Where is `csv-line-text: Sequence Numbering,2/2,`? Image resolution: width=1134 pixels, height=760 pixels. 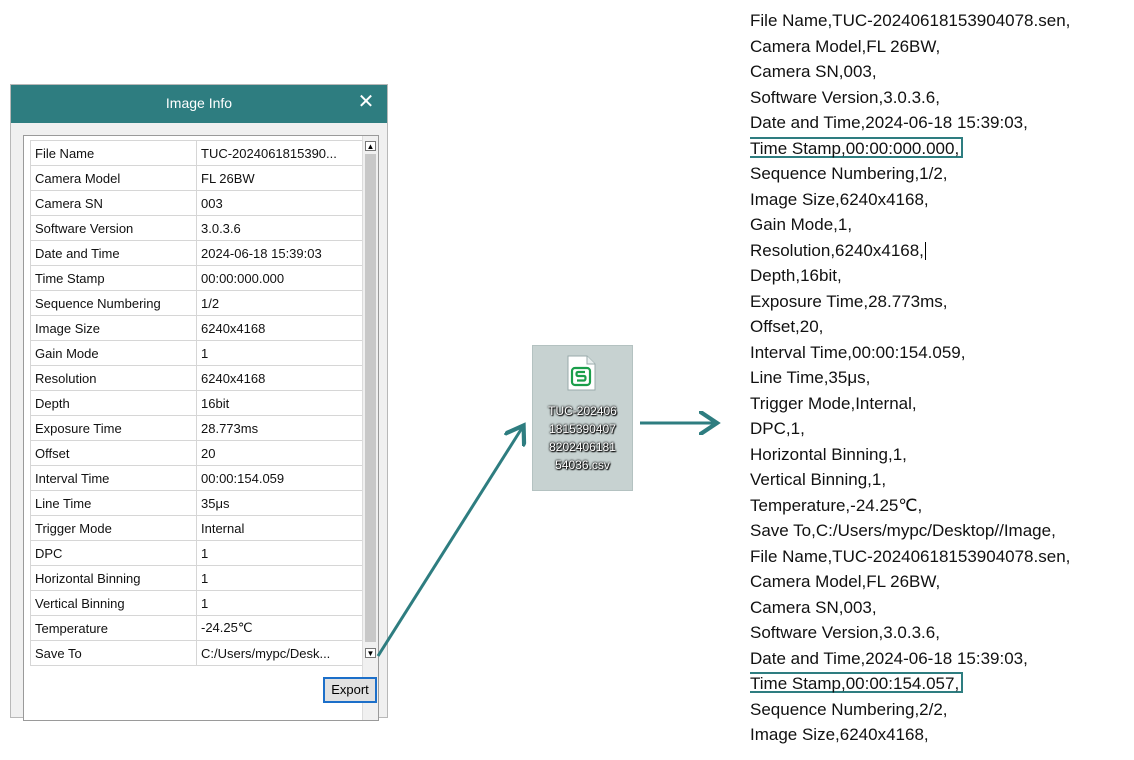
csv-line-text: Sequence Numbering,2/2, is located at coordinates (849, 709).